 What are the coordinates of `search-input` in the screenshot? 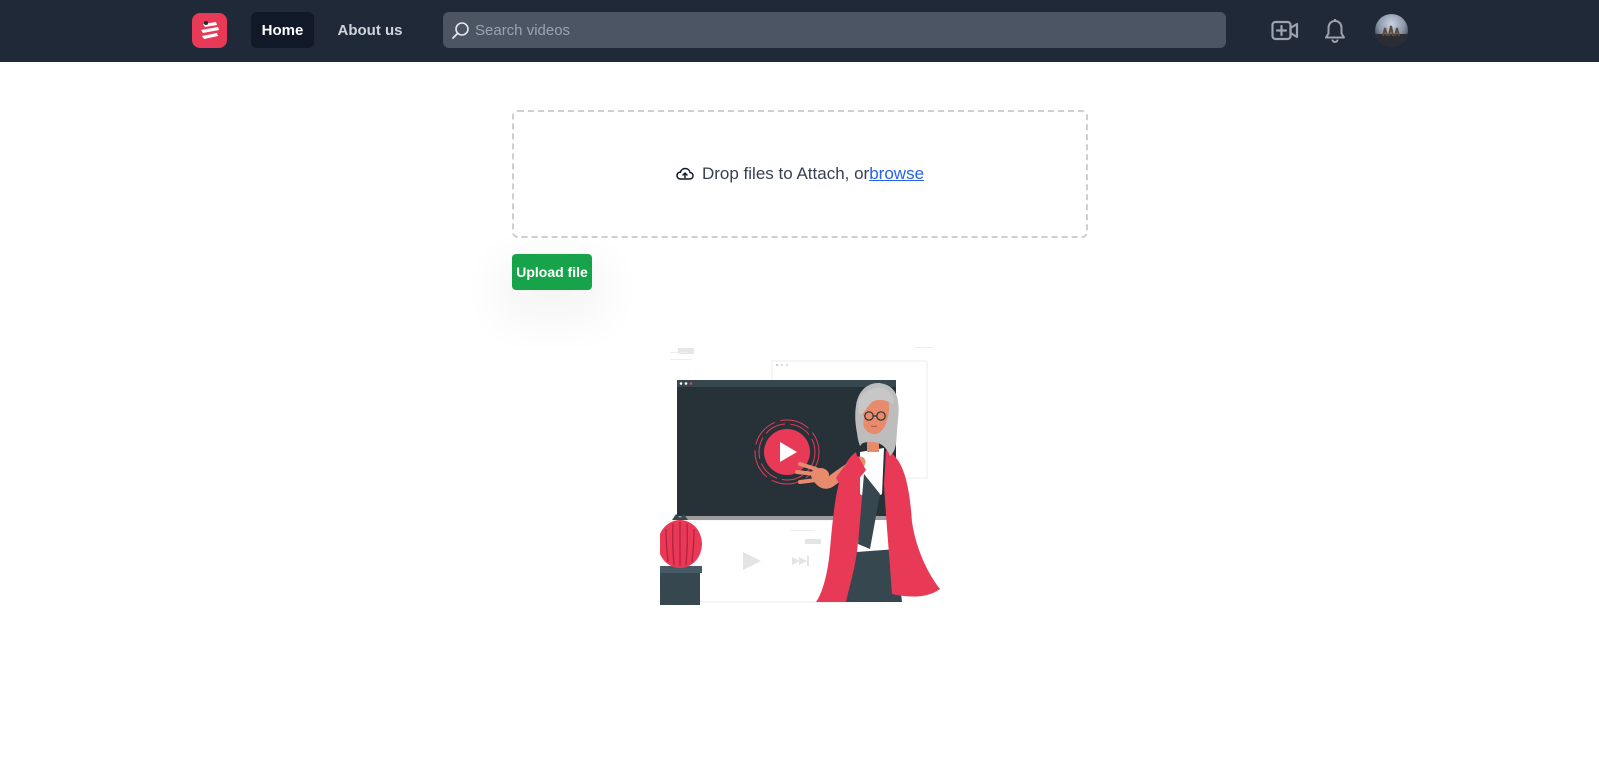 It's located at (845, 30).